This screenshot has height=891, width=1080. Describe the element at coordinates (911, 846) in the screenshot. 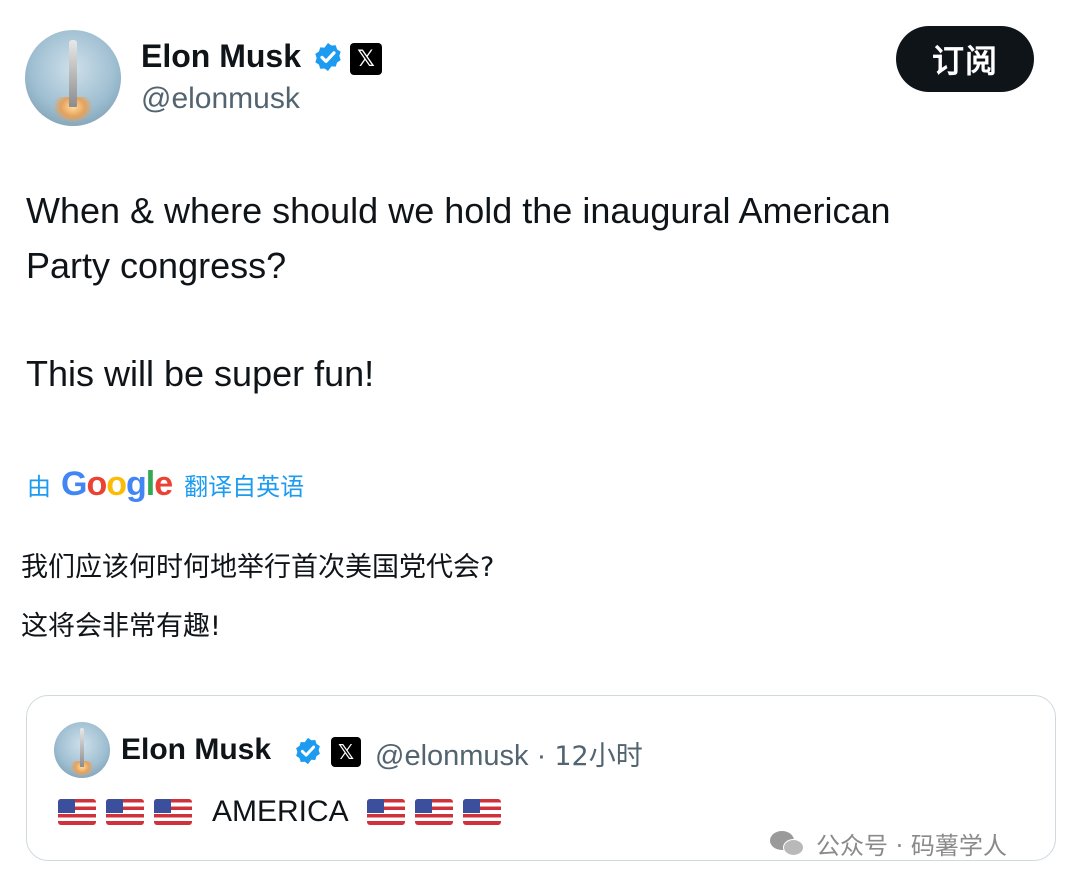

I see `watermark-text: 公众号 · 码薯学人` at that location.